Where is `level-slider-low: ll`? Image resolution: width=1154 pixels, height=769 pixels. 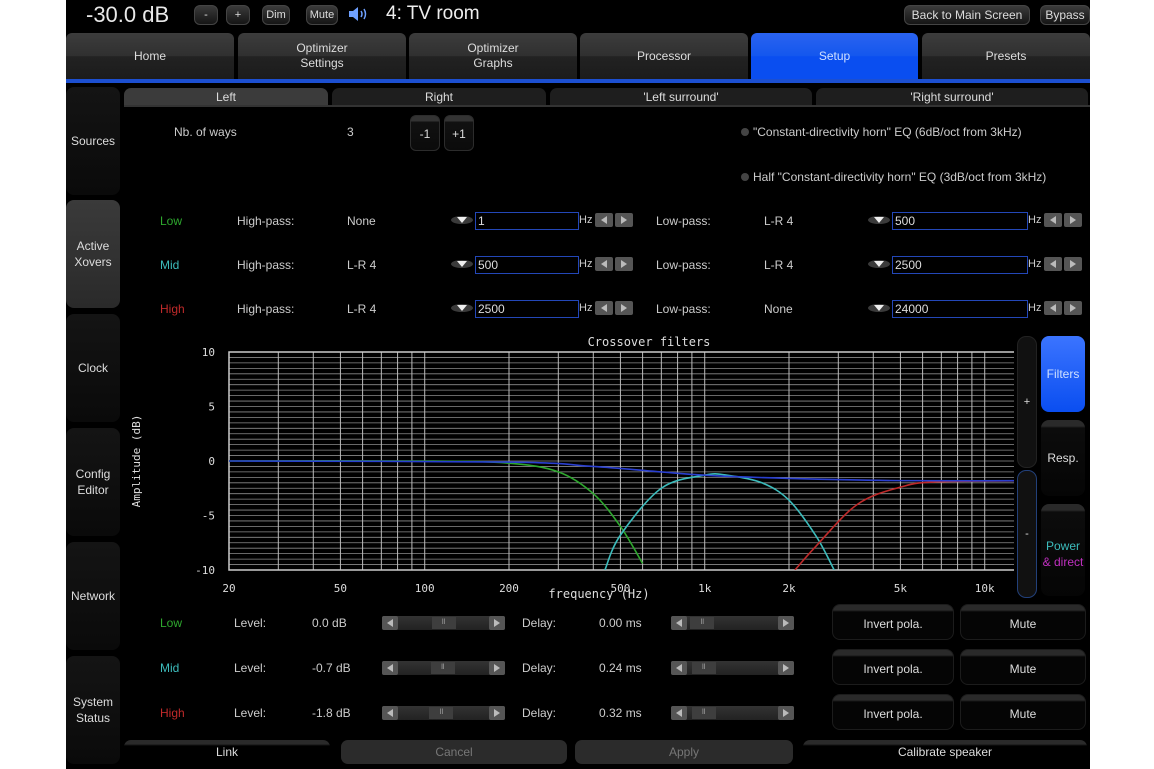
level-slider-low: ll is located at coordinates (443, 623).